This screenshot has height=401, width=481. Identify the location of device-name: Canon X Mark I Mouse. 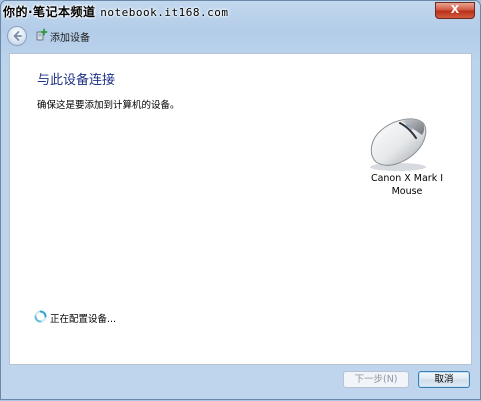
(407, 185).